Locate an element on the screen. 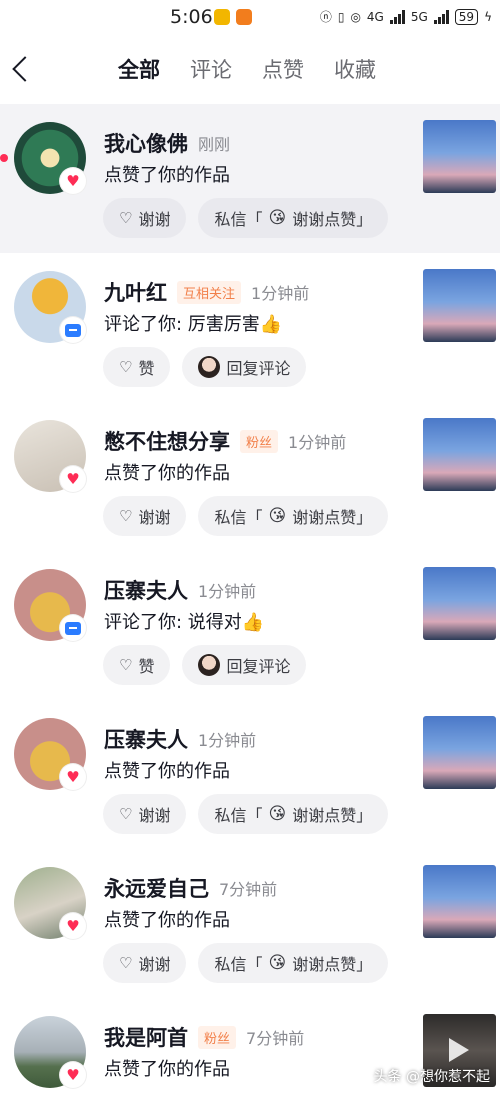 This screenshot has height=1098, width=500. charging-icon: ϟ is located at coordinates (488, 16).